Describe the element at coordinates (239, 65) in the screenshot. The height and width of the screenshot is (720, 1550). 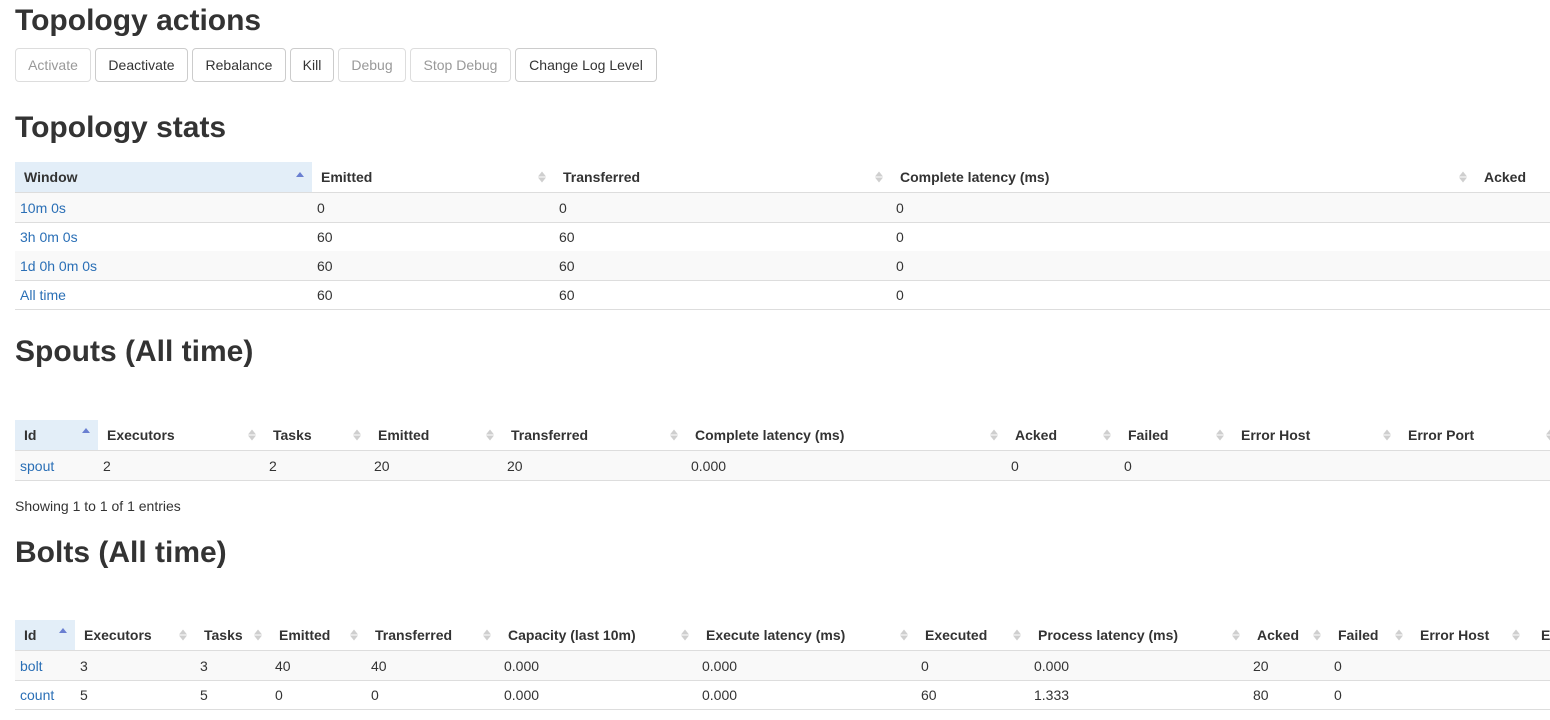
I see `rebalance-button: Rebalance` at that location.